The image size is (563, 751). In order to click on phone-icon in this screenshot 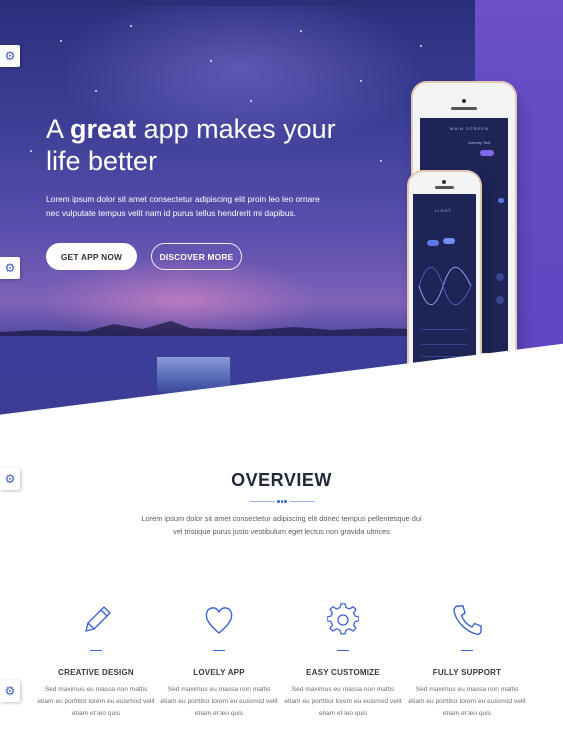, I will do `click(467, 620)`.